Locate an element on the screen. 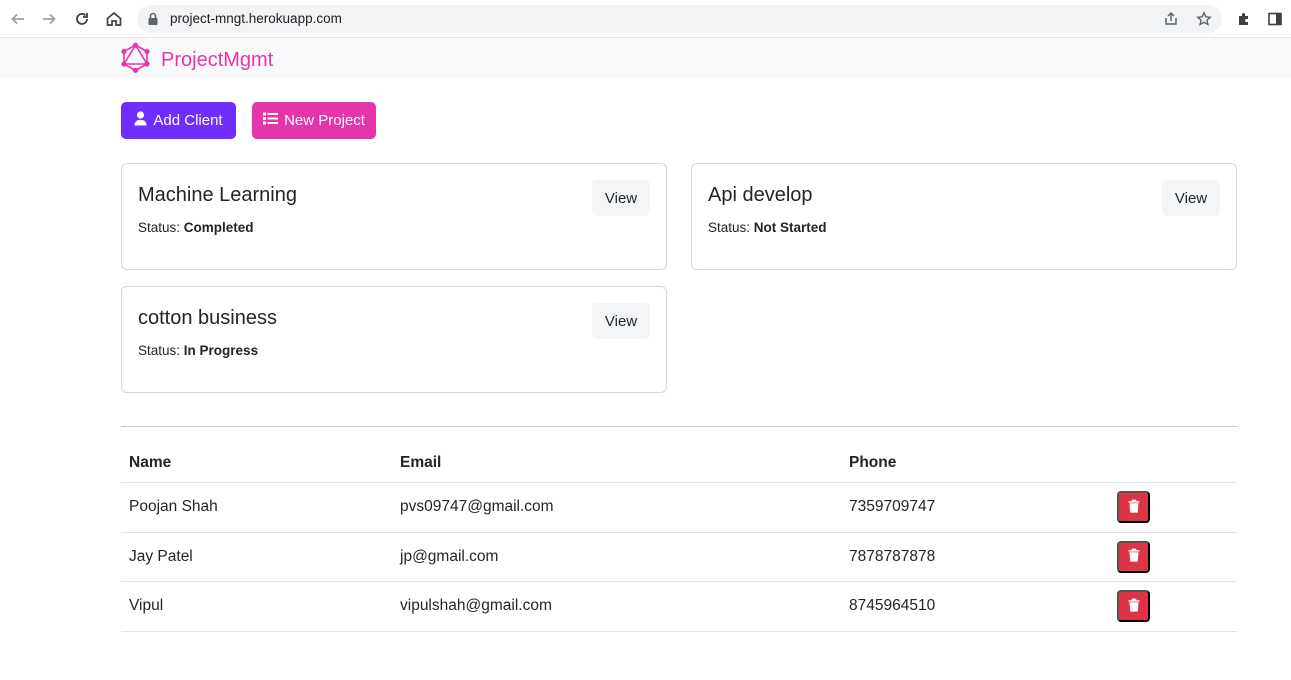 This screenshot has height=680, width=1291. status-value: Completed is located at coordinates (218, 227).